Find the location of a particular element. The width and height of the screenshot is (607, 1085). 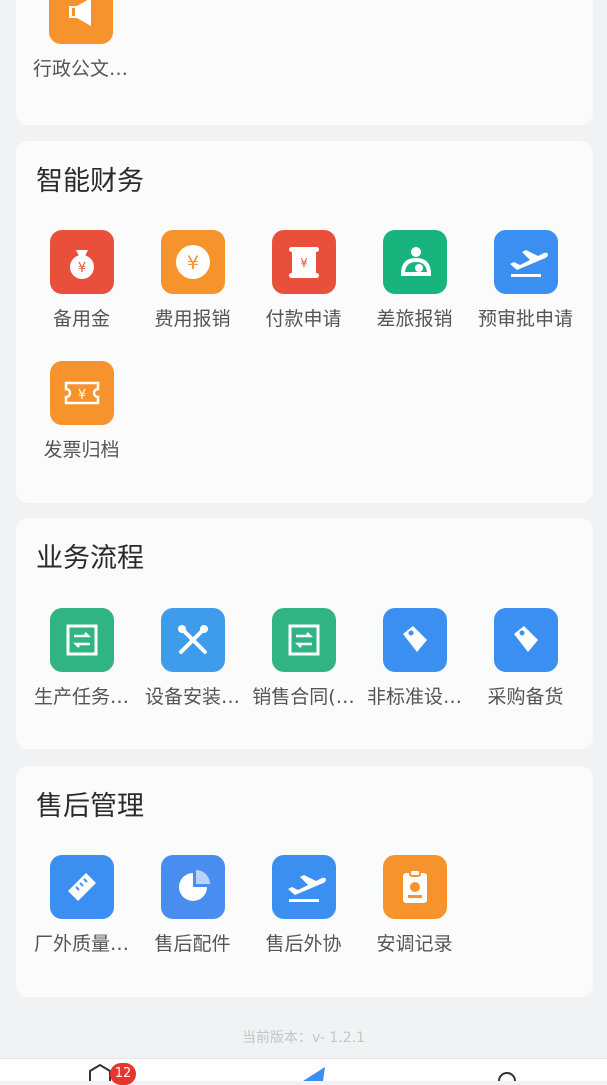

section-title: 智能财务 is located at coordinates (90, 181).